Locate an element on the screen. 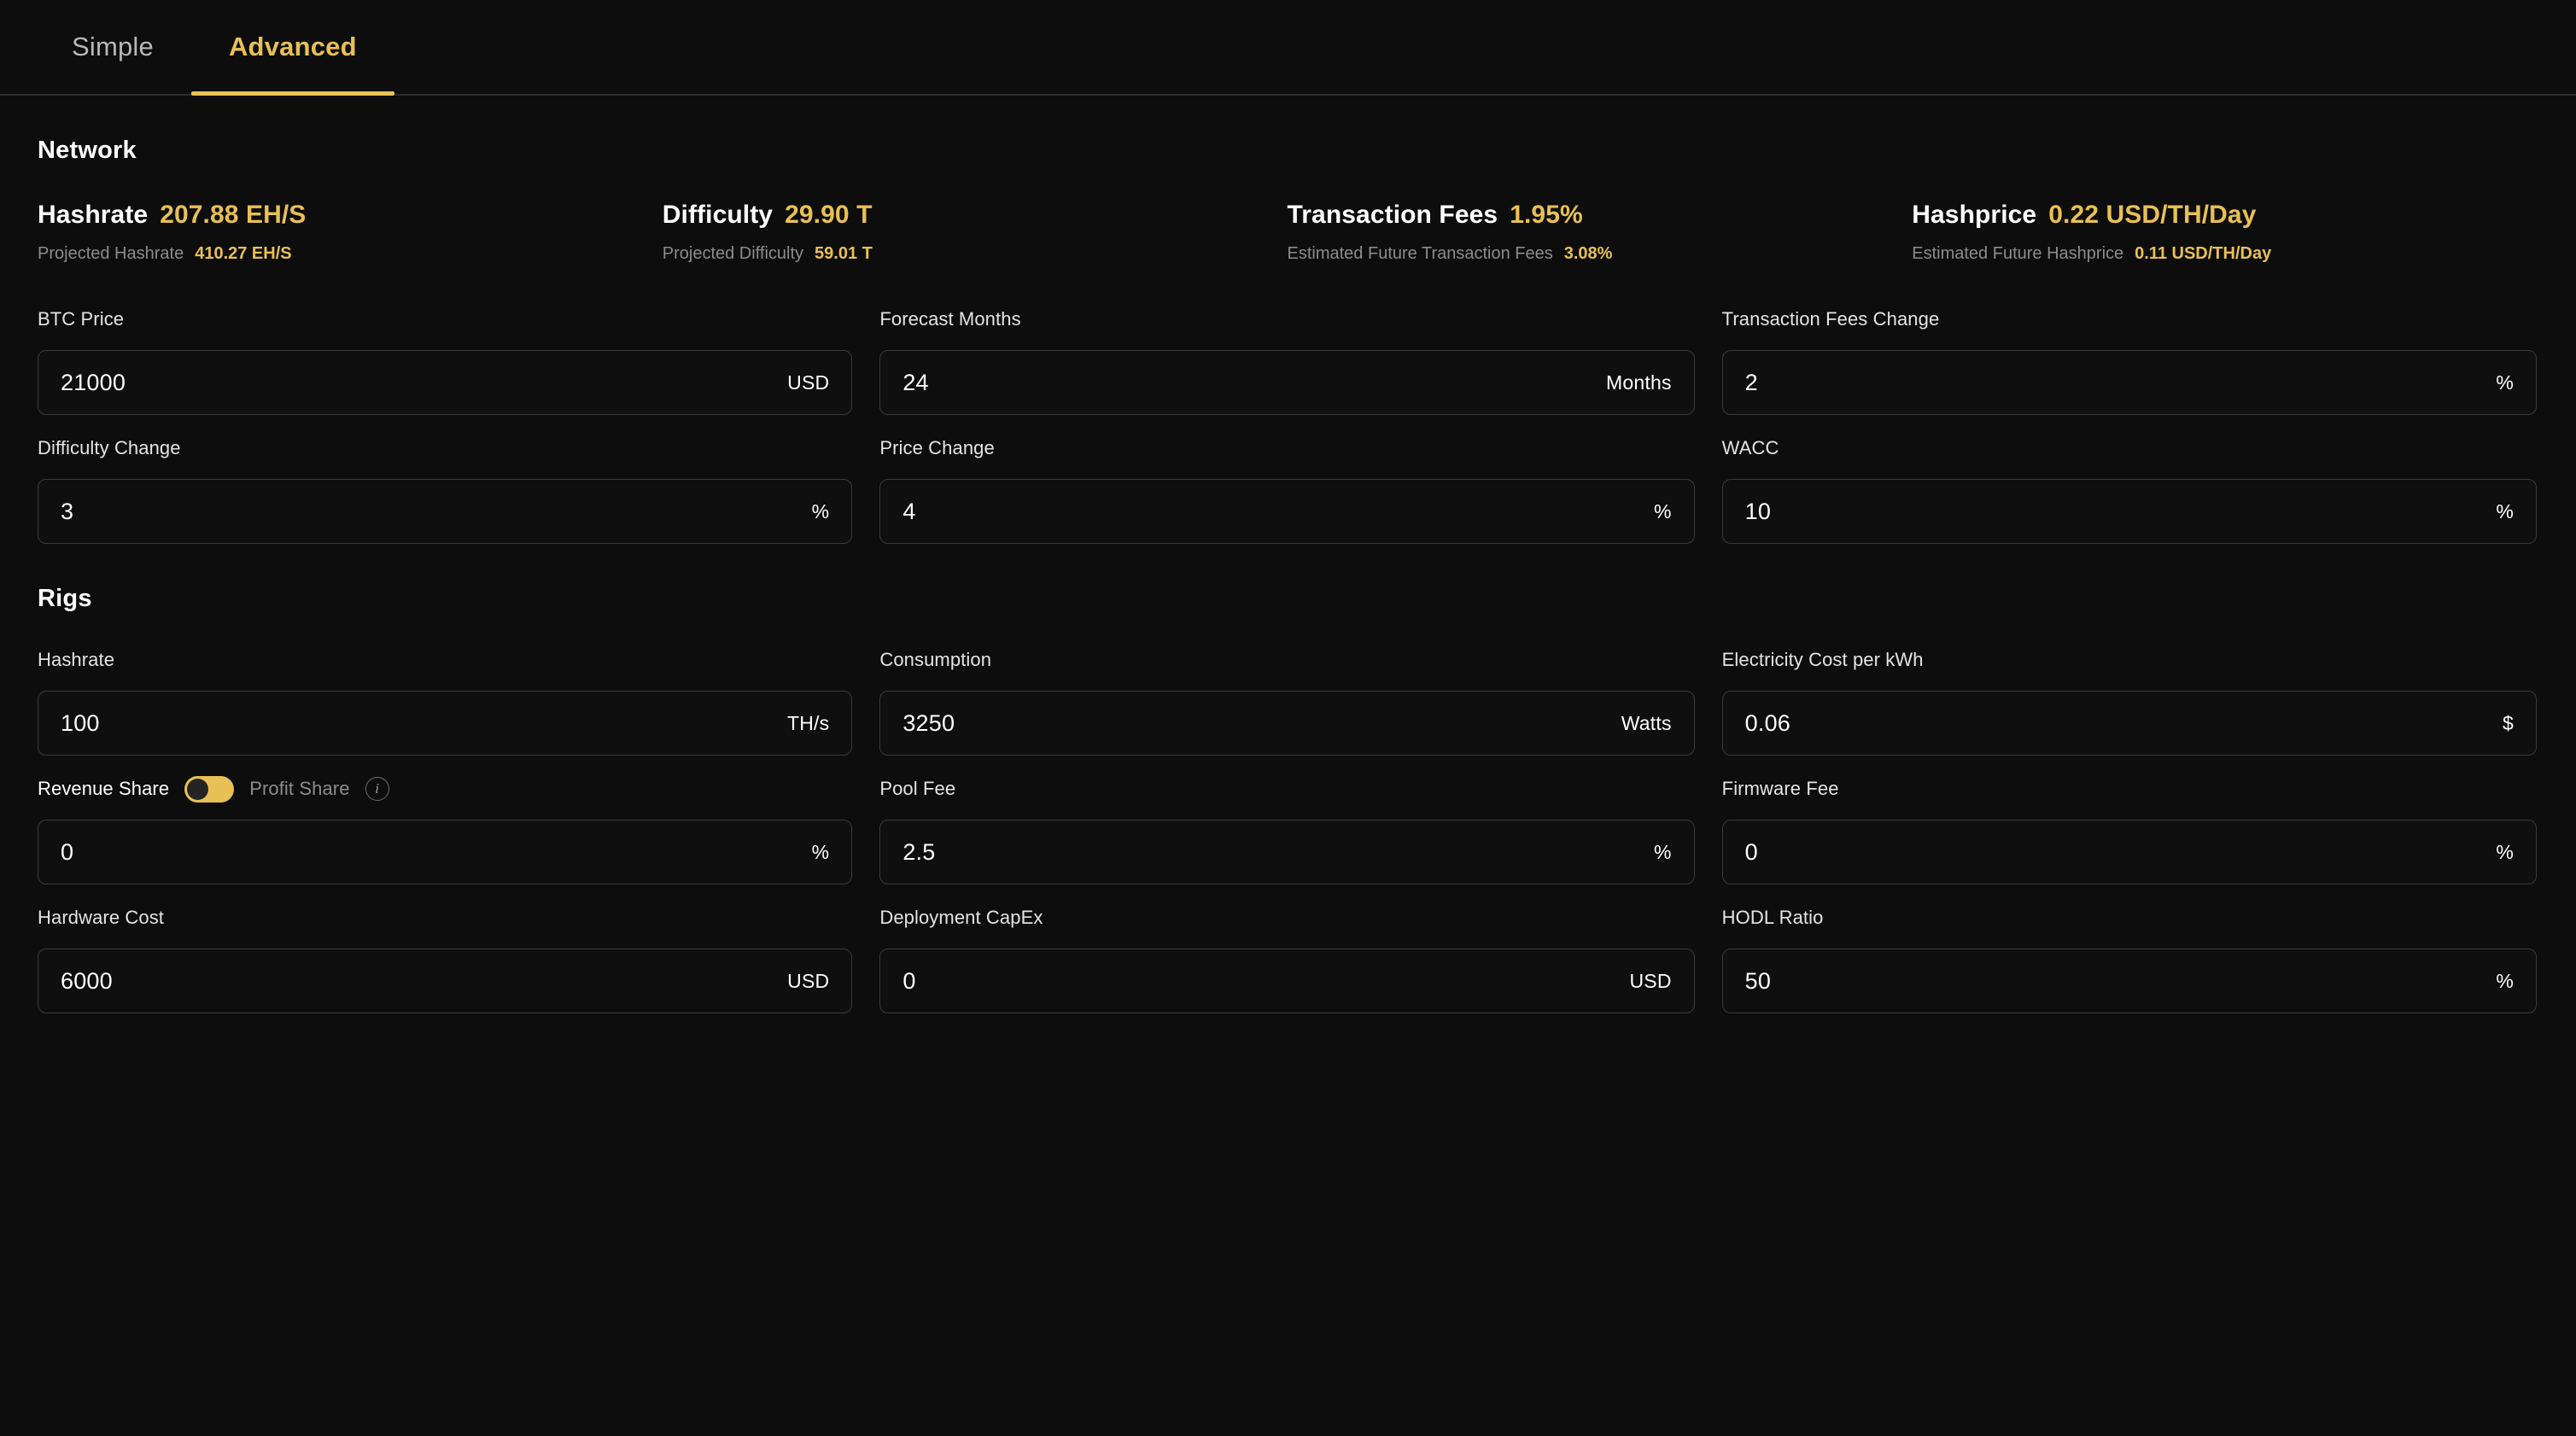 The image size is (2576, 1436). field-firmware-fee: Firmware Fee % is located at coordinates (2129, 831).